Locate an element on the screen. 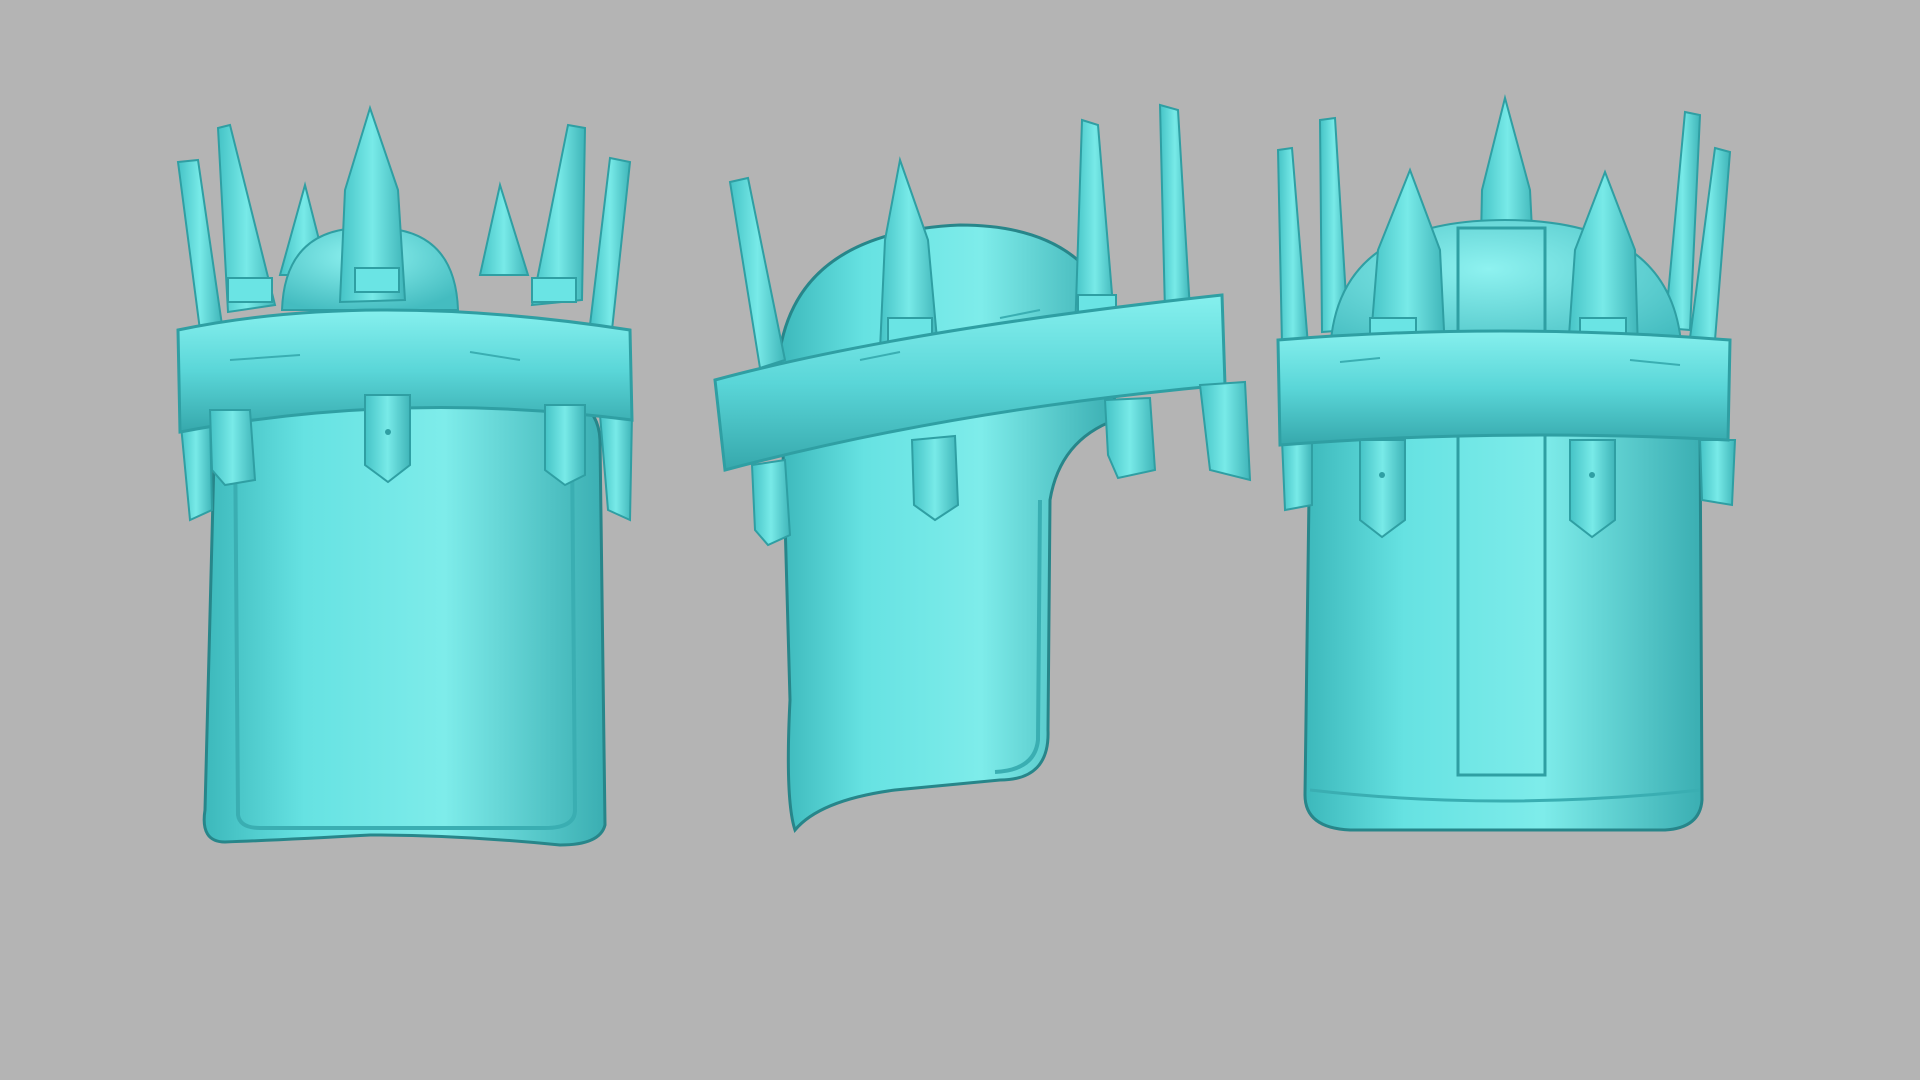 The image size is (1920, 1080). crown-band is located at coordinates (1504, 388).